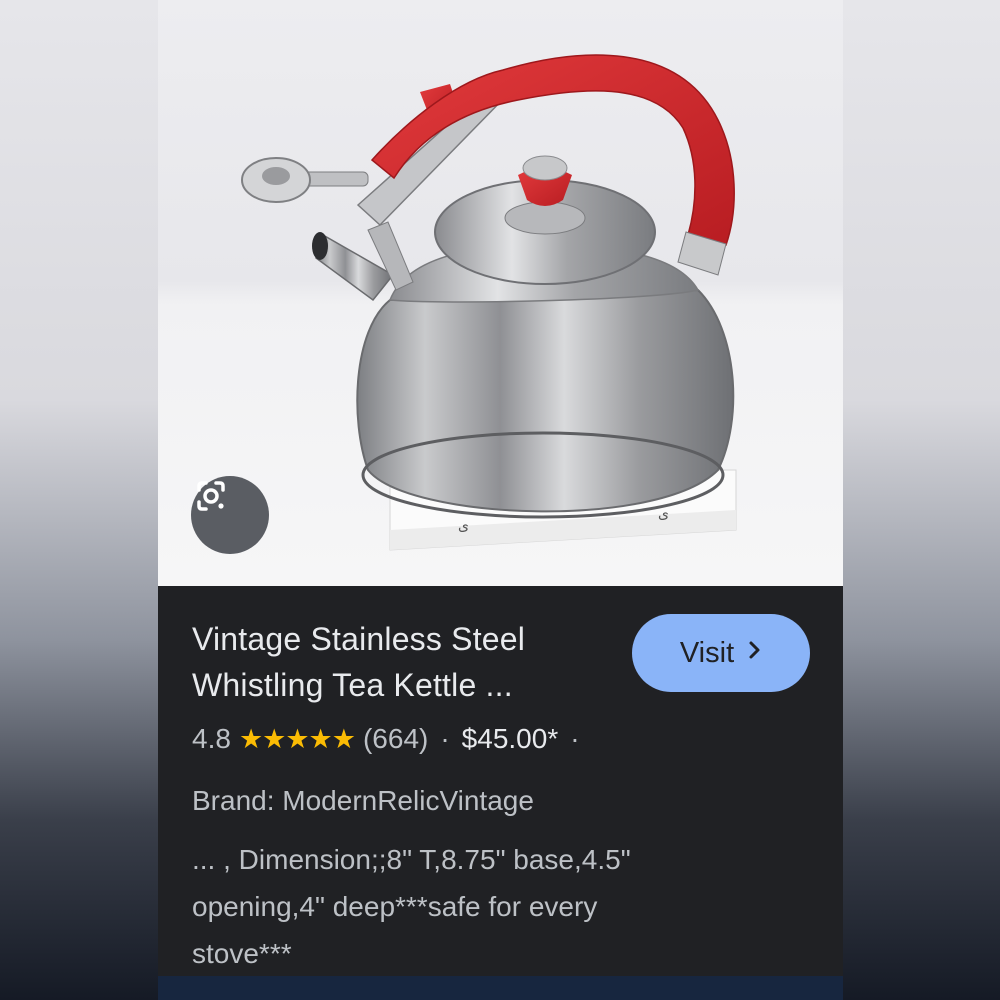  Describe the element at coordinates (500, 988) in the screenshot. I see `bottom-edge-strip` at that location.